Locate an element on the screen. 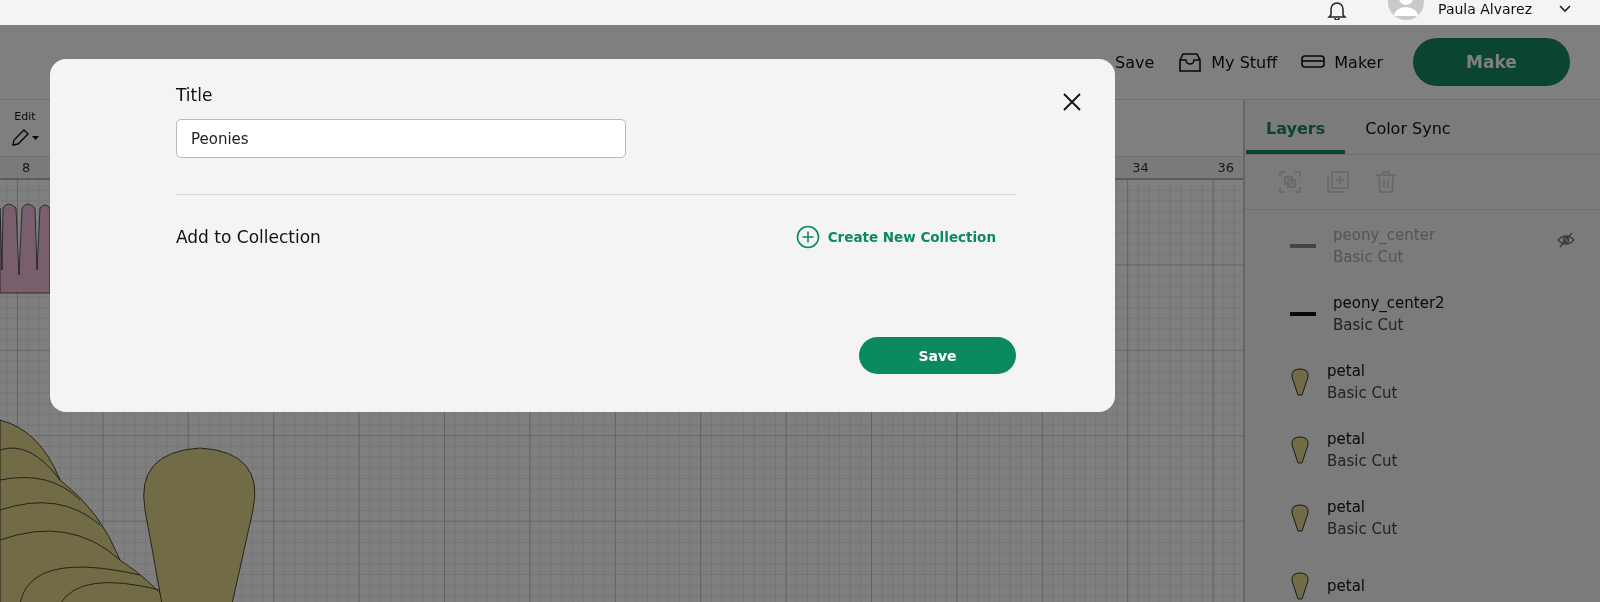 The image size is (1600, 602). panel-tab: Layers is located at coordinates (1296, 127).